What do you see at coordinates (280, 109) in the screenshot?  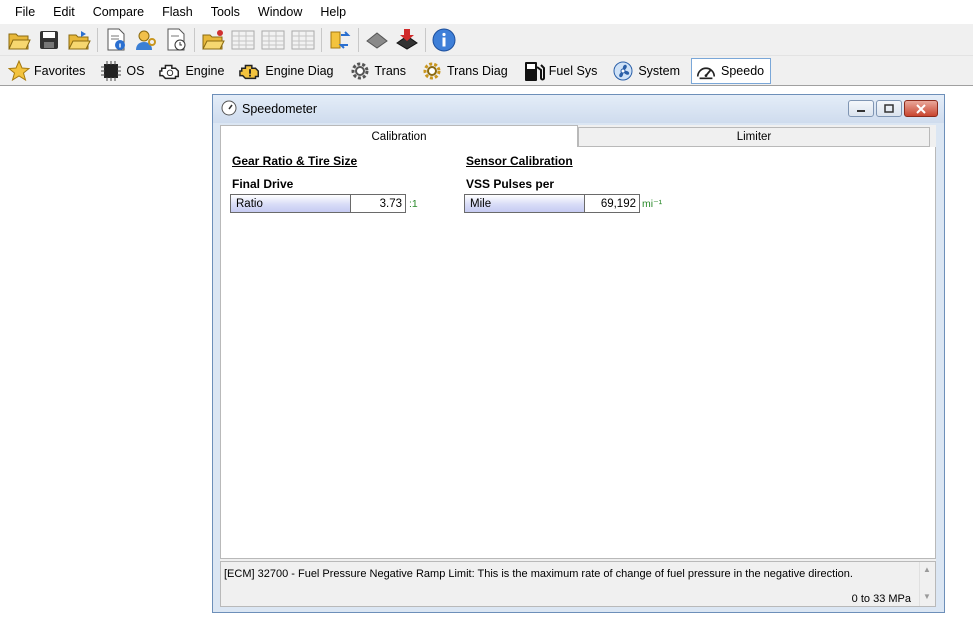 I see `window-title: Speedometer` at bounding box center [280, 109].